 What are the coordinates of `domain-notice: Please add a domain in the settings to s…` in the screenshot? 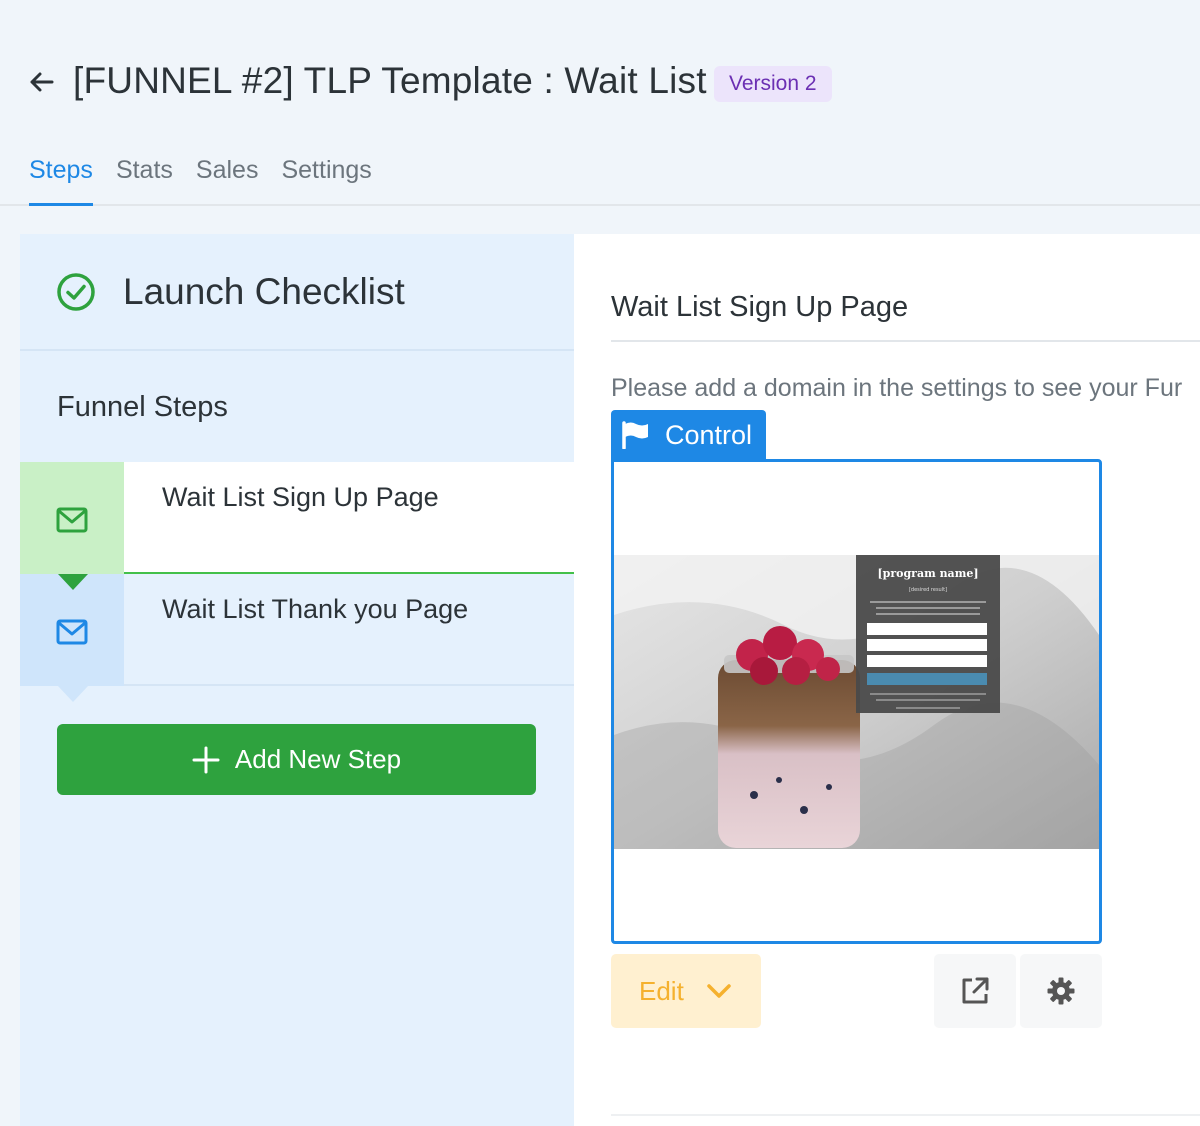 It's located at (897, 388).